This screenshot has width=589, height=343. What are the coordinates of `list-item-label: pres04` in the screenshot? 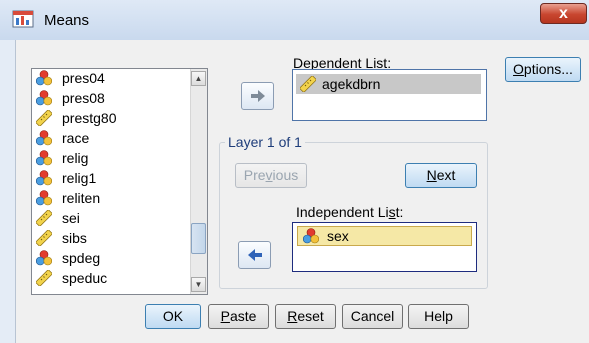 It's located at (83, 78).